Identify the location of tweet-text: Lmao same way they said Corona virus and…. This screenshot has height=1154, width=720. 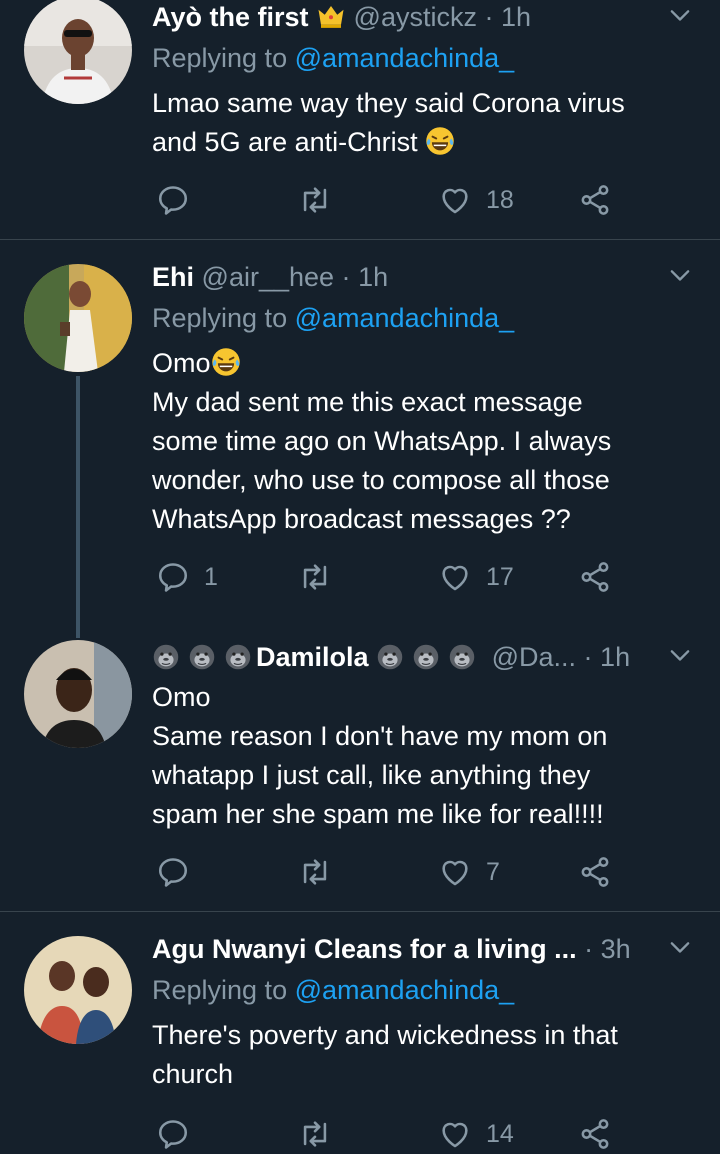
(422, 123).